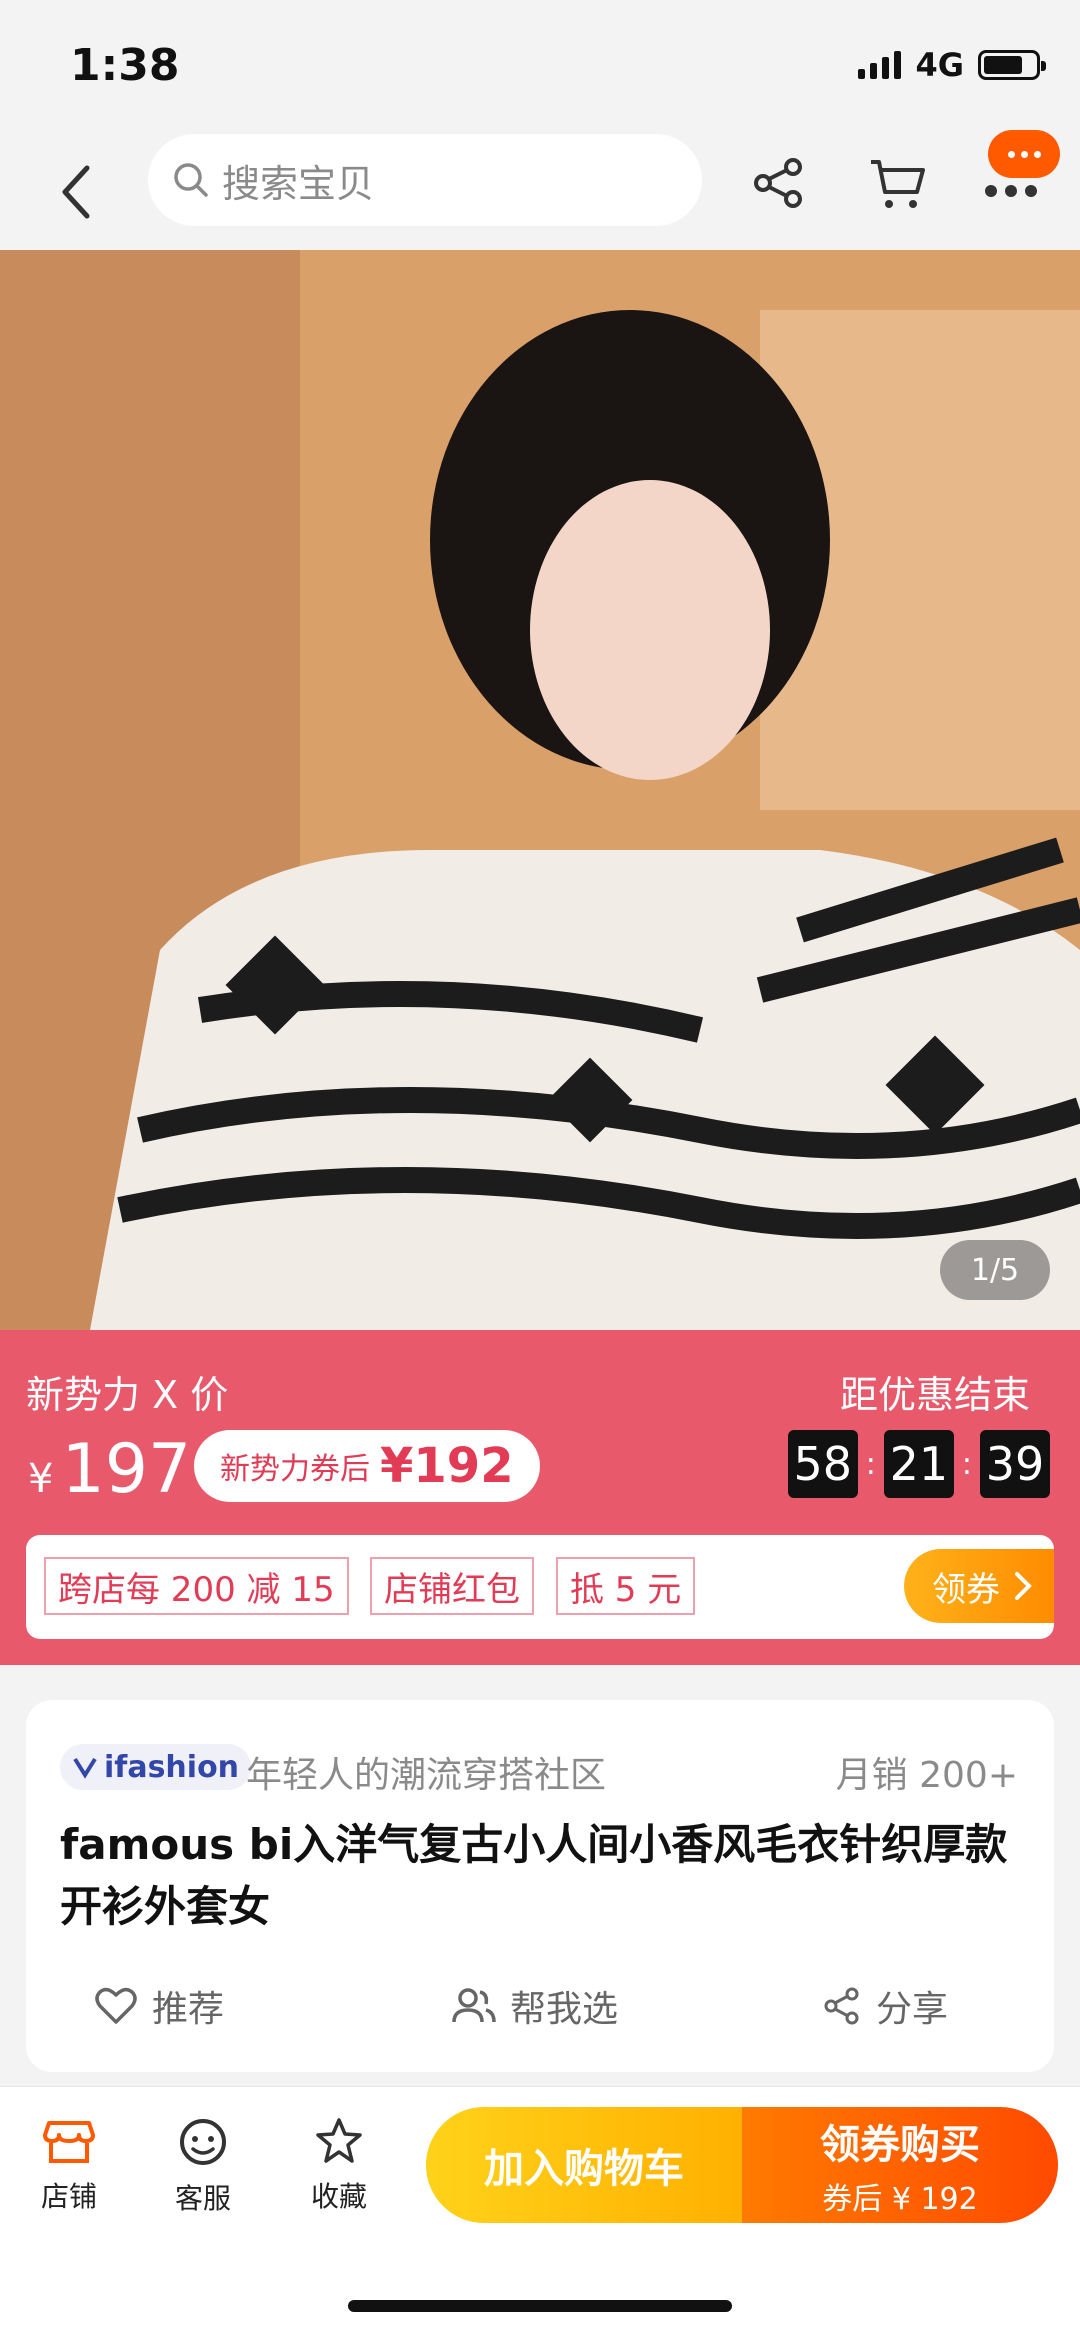 This screenshot has width=1080, height=2338. I want to click on buy-with-coupon-button: 领券购买 券后 ¥ 192, so click(900, 2165).